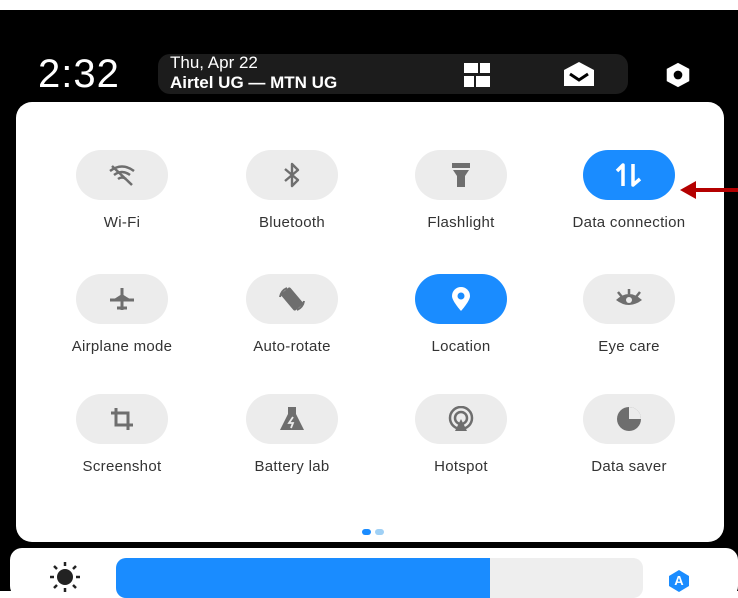  Describe the element at coordinates (461, 466) in the screenshot. I see `tile-label: Hotspot` at that location.